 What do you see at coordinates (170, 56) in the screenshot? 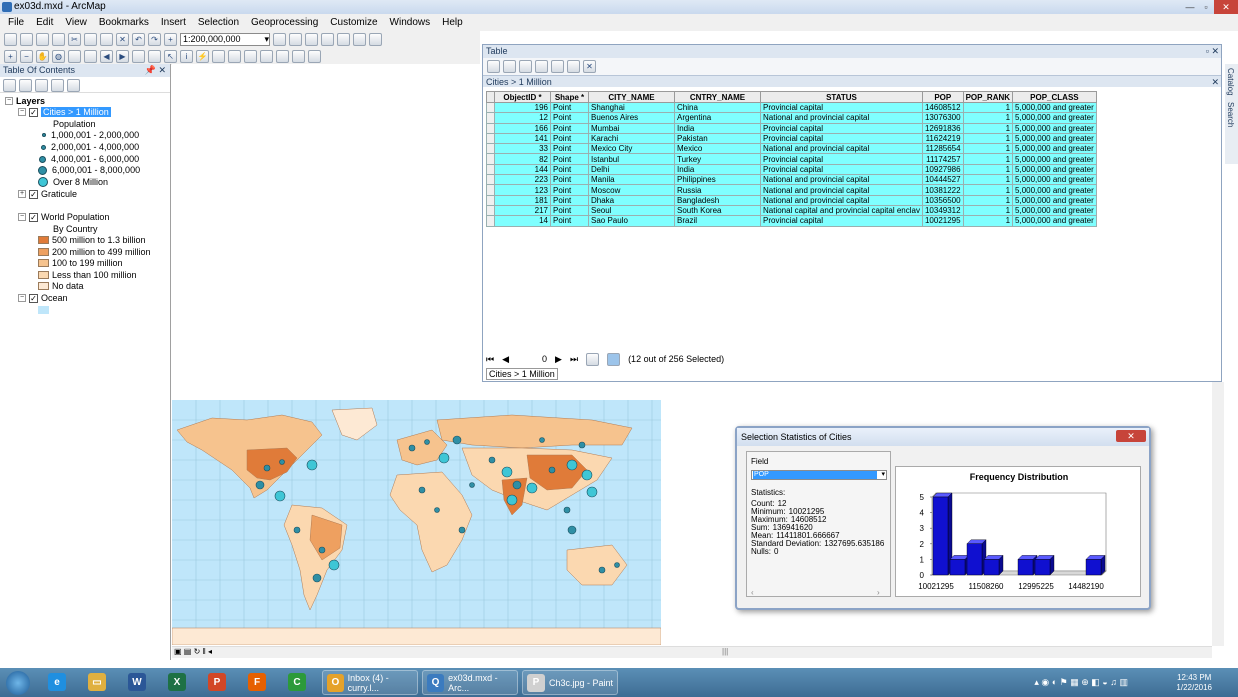
I see `select-elements-icon: ↖` at bounding box center [170, 56].